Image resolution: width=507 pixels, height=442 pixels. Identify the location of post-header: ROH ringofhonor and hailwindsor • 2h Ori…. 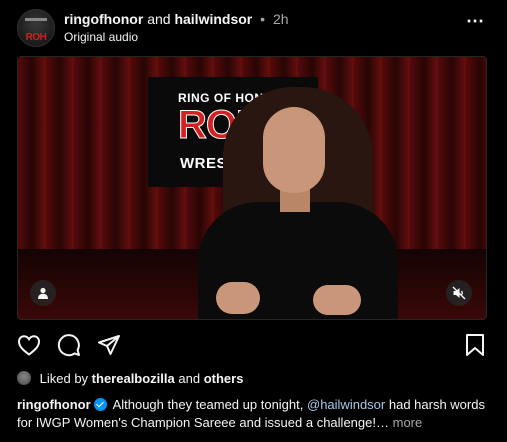
(253, 27).